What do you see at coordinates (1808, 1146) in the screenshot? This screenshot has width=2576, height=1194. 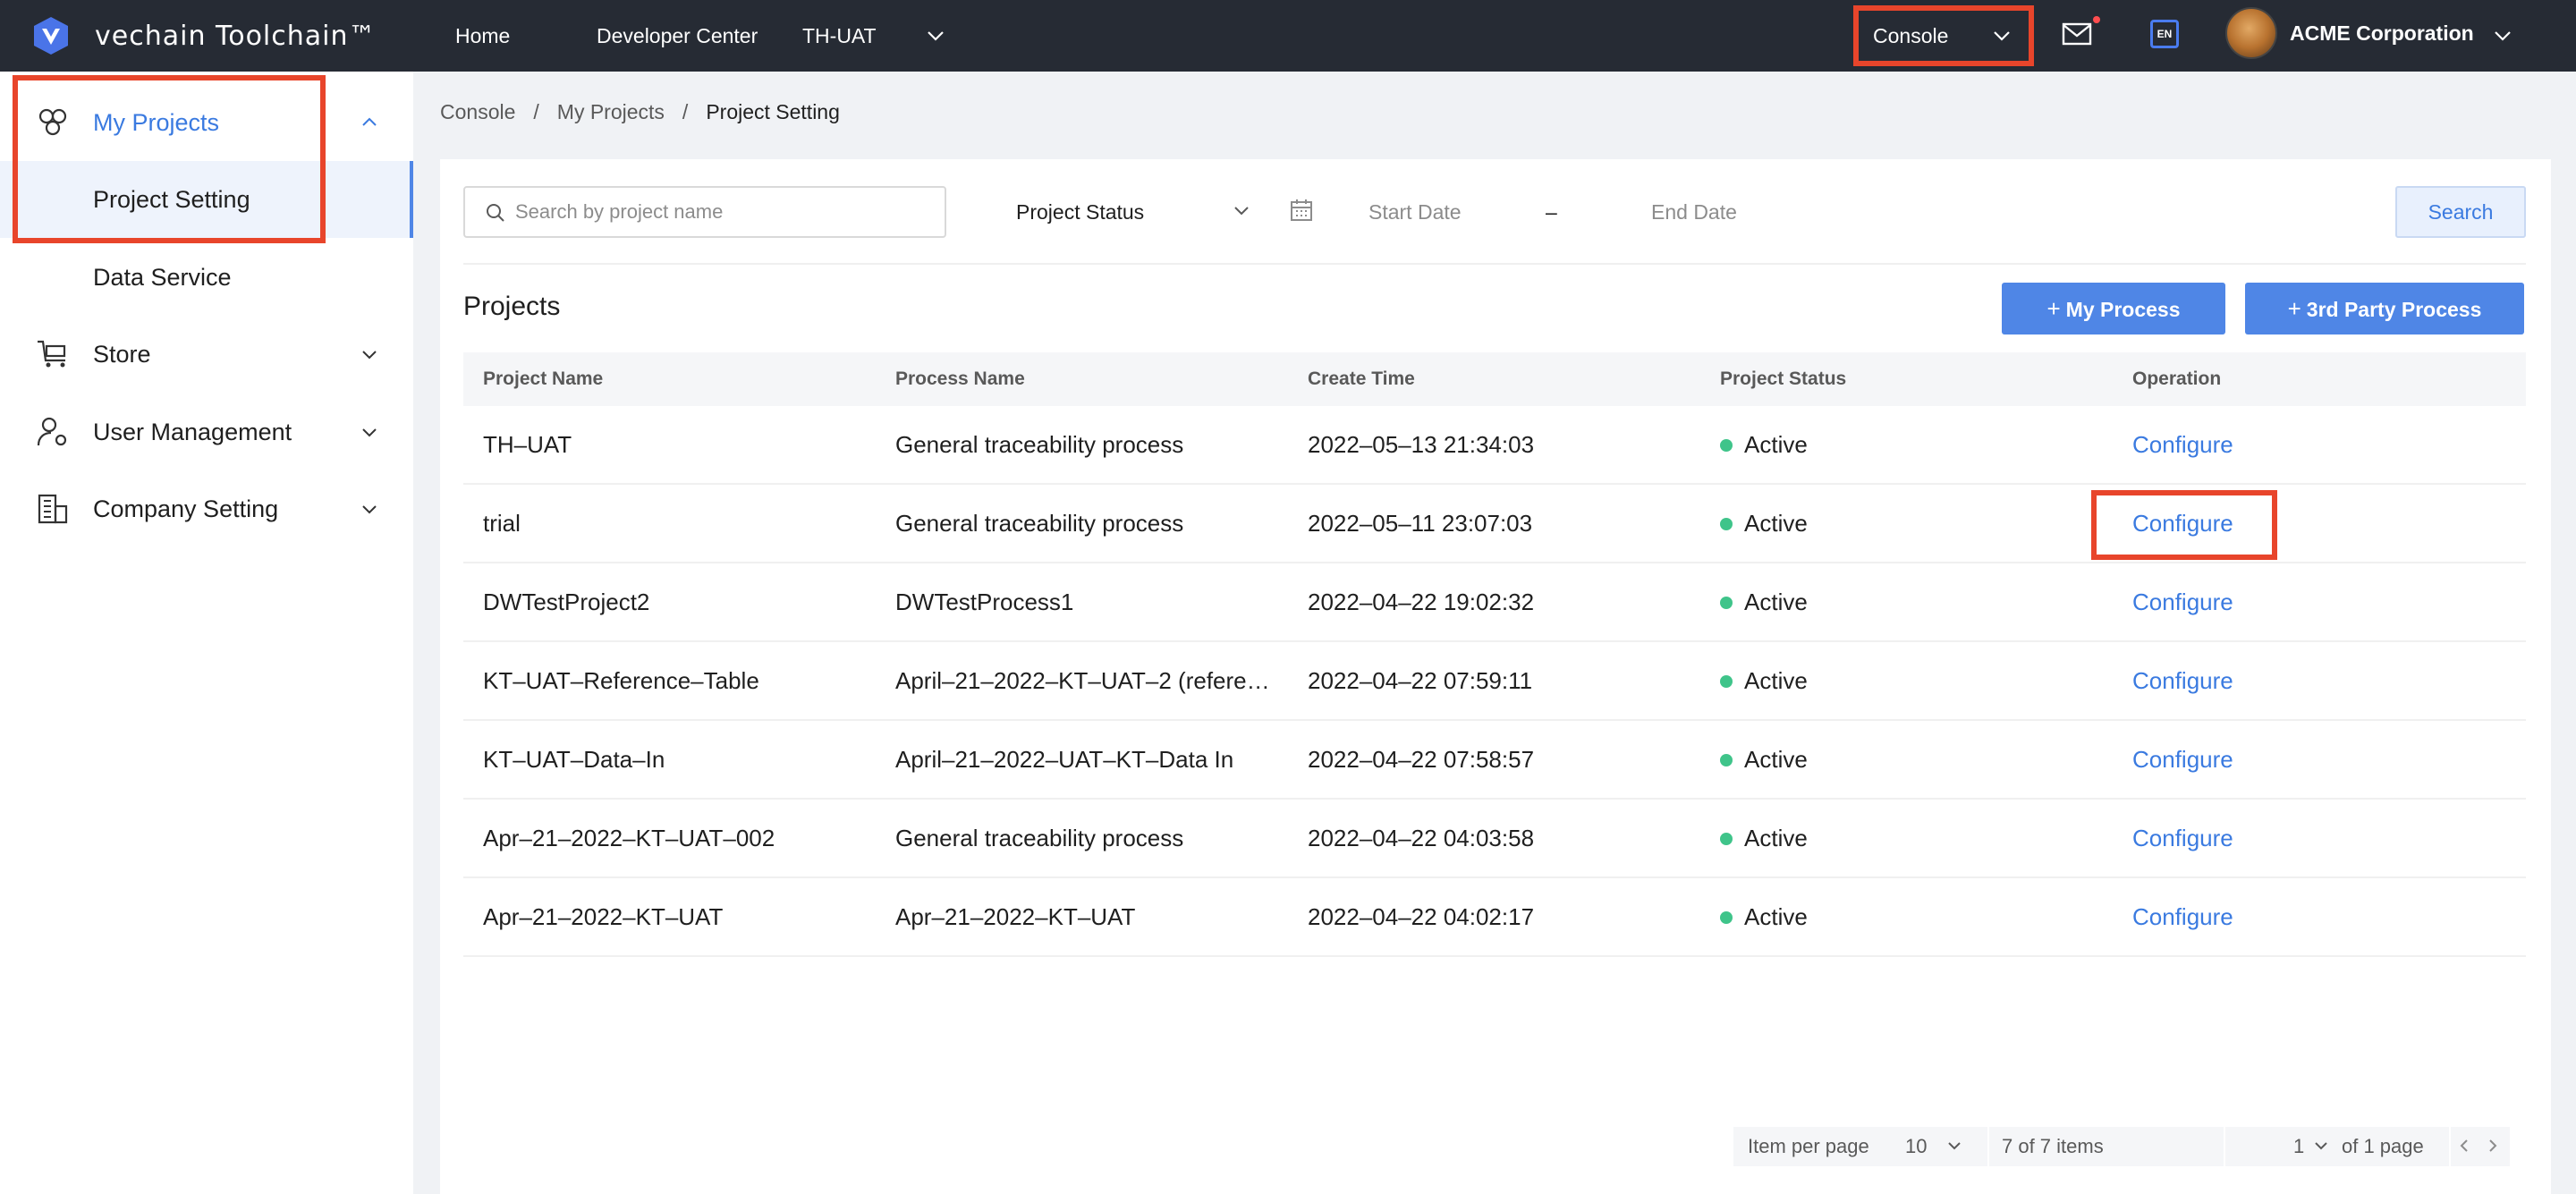 I see `items-per-page-label: Item per page` at bounding box center [1808, 1146].